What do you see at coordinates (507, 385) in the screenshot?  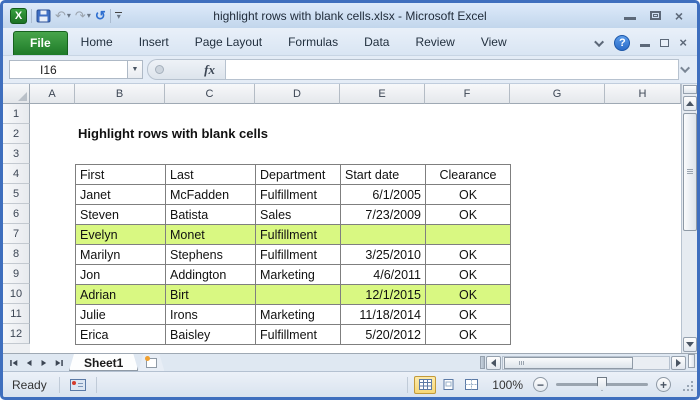 I see `zoom-level: 100%` at bounding box center [507, 385].